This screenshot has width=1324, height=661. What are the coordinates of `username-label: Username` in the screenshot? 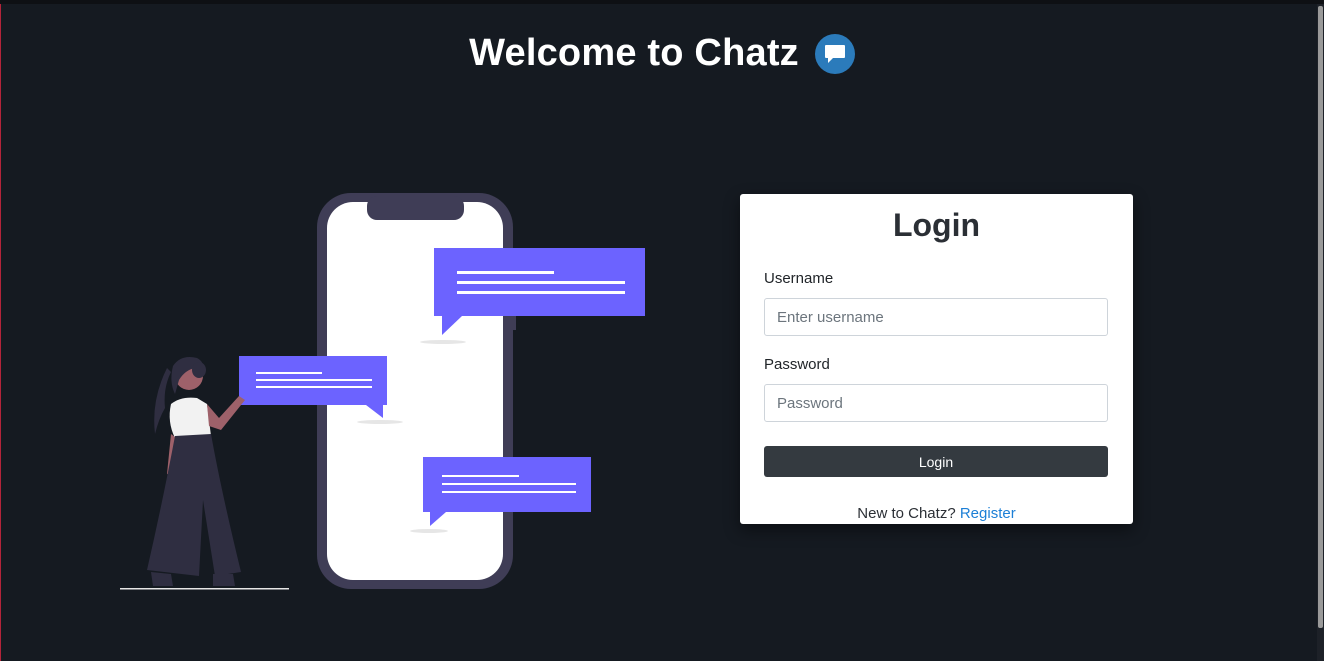 It's located at (799, 278).